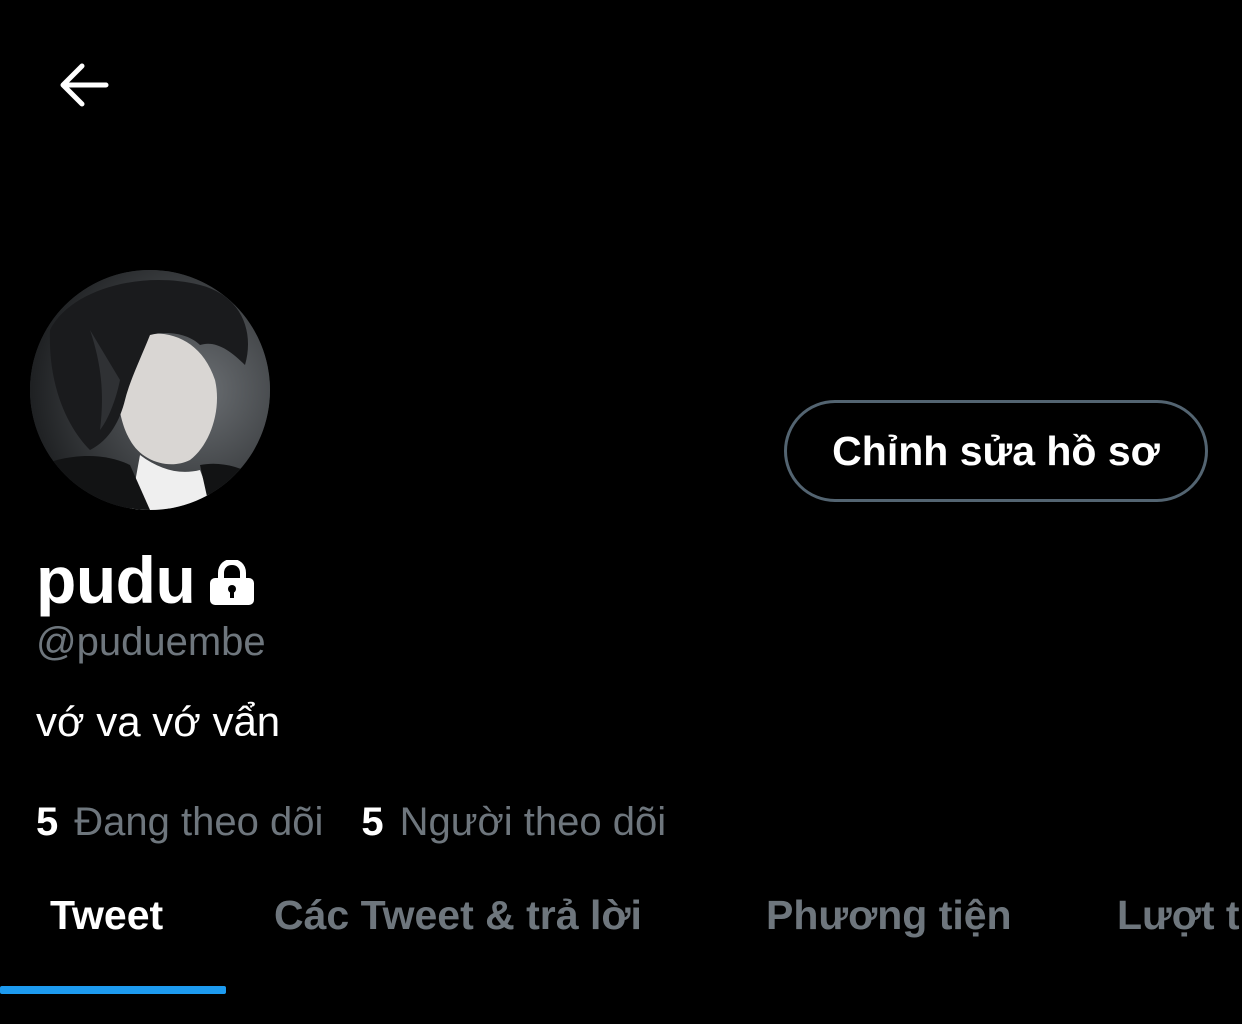  Describe the element at coordinates (151, 642) in the screenshot. I see `profile-handle: @puduembe` at that location.